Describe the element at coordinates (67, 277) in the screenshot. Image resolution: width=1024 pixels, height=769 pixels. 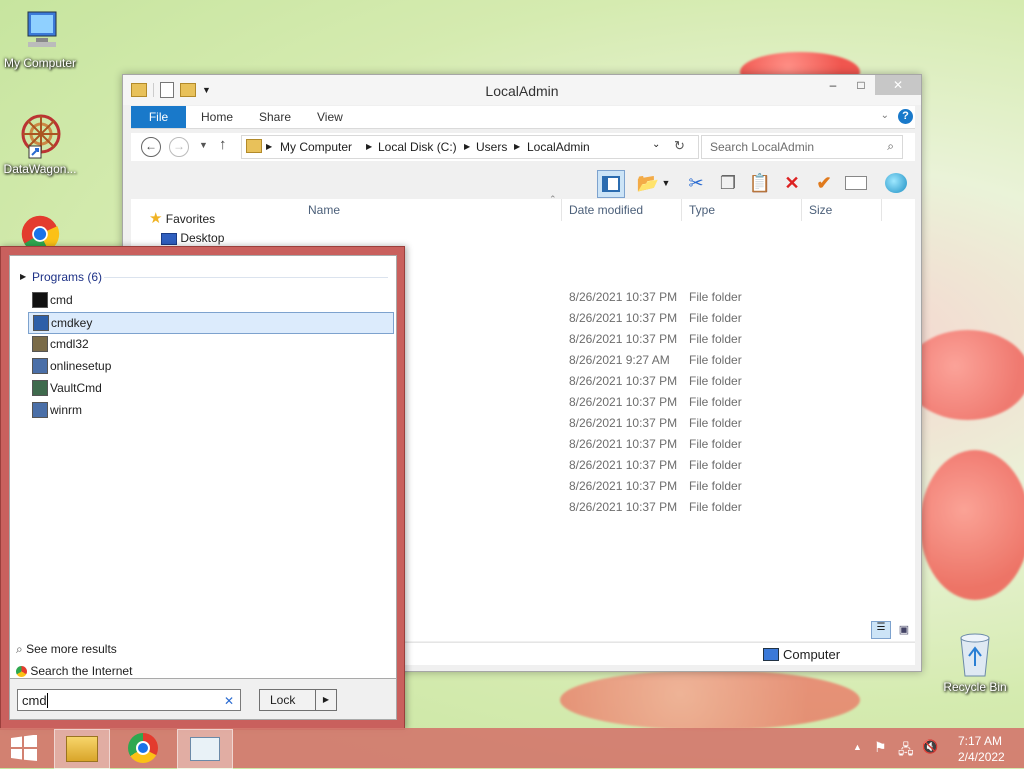
I see `programs-header: Programs (6)` at that location.